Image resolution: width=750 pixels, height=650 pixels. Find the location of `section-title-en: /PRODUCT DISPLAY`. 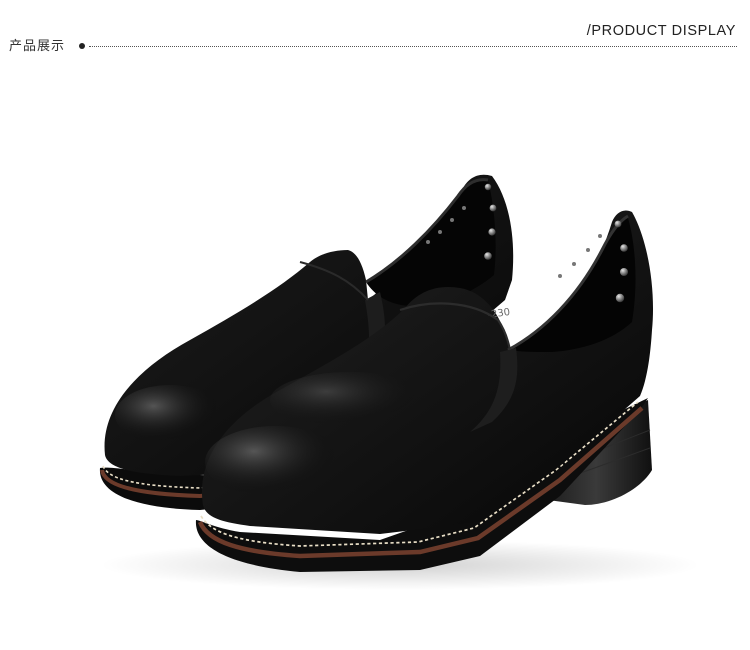

section-title-en: /PRODUCT DISPLAY is located at coordinates (661, 31).